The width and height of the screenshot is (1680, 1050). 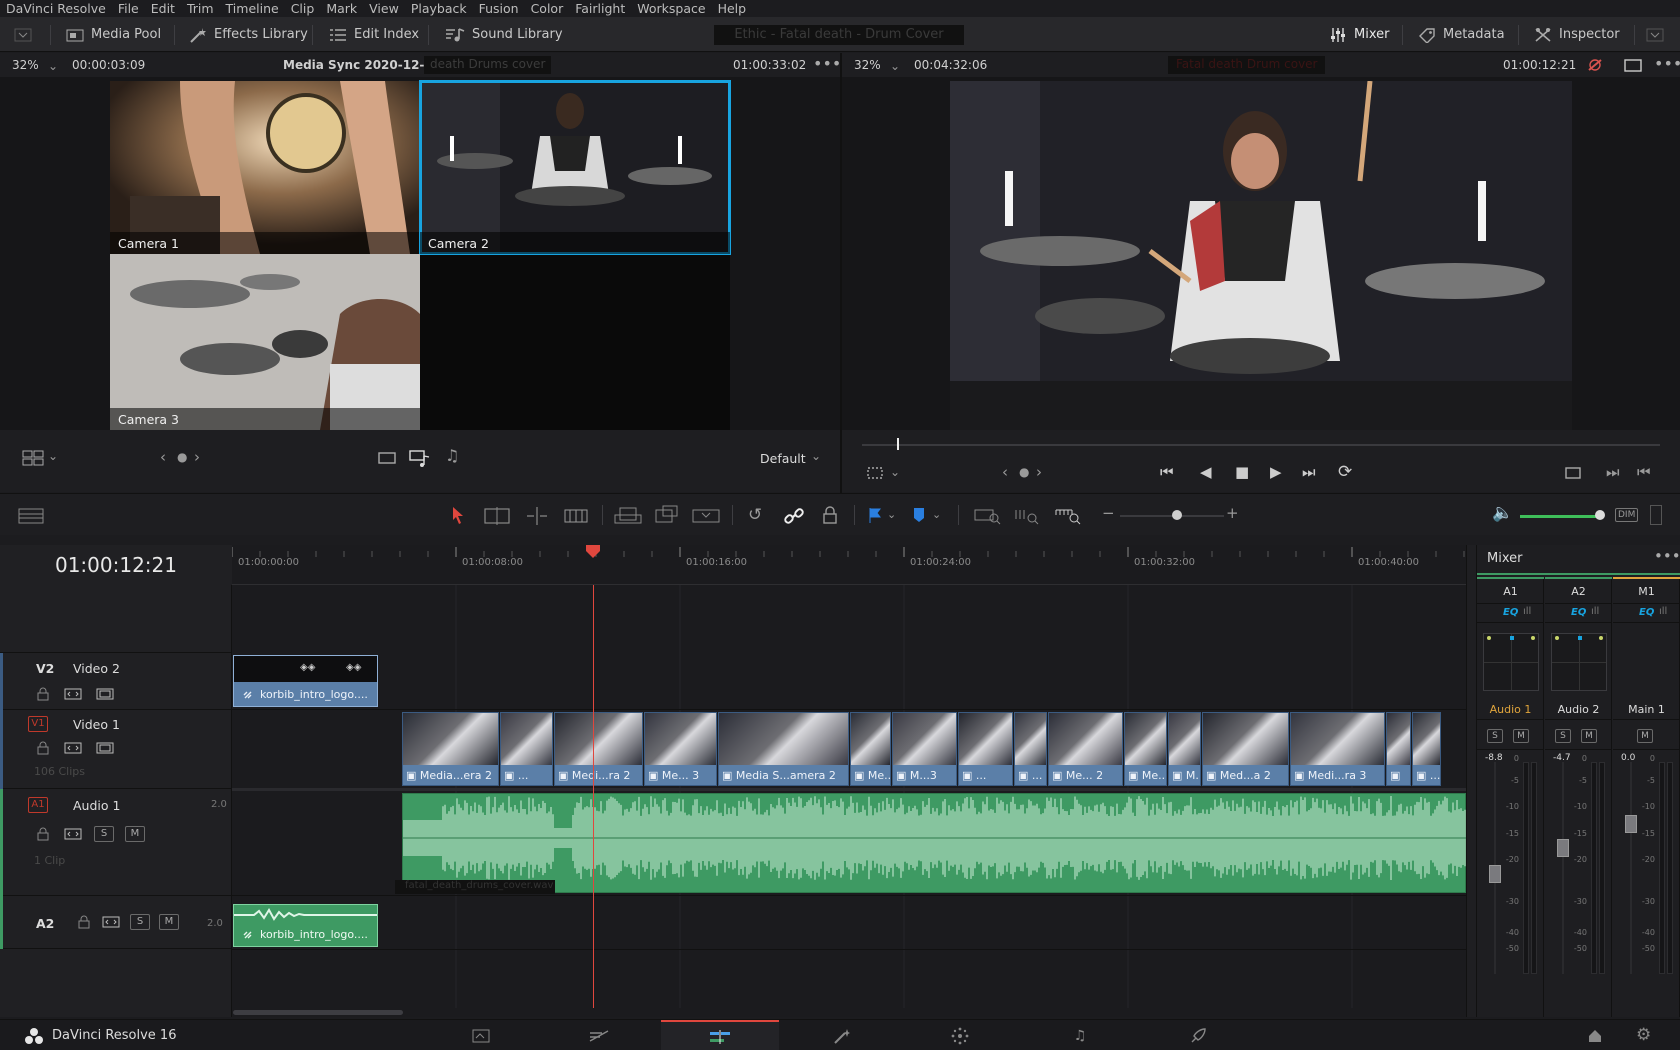 What do you see at coordinates (842, 1035) in the screenshot?
I see `page-fusion-button` at bounding box center [842, 1035].